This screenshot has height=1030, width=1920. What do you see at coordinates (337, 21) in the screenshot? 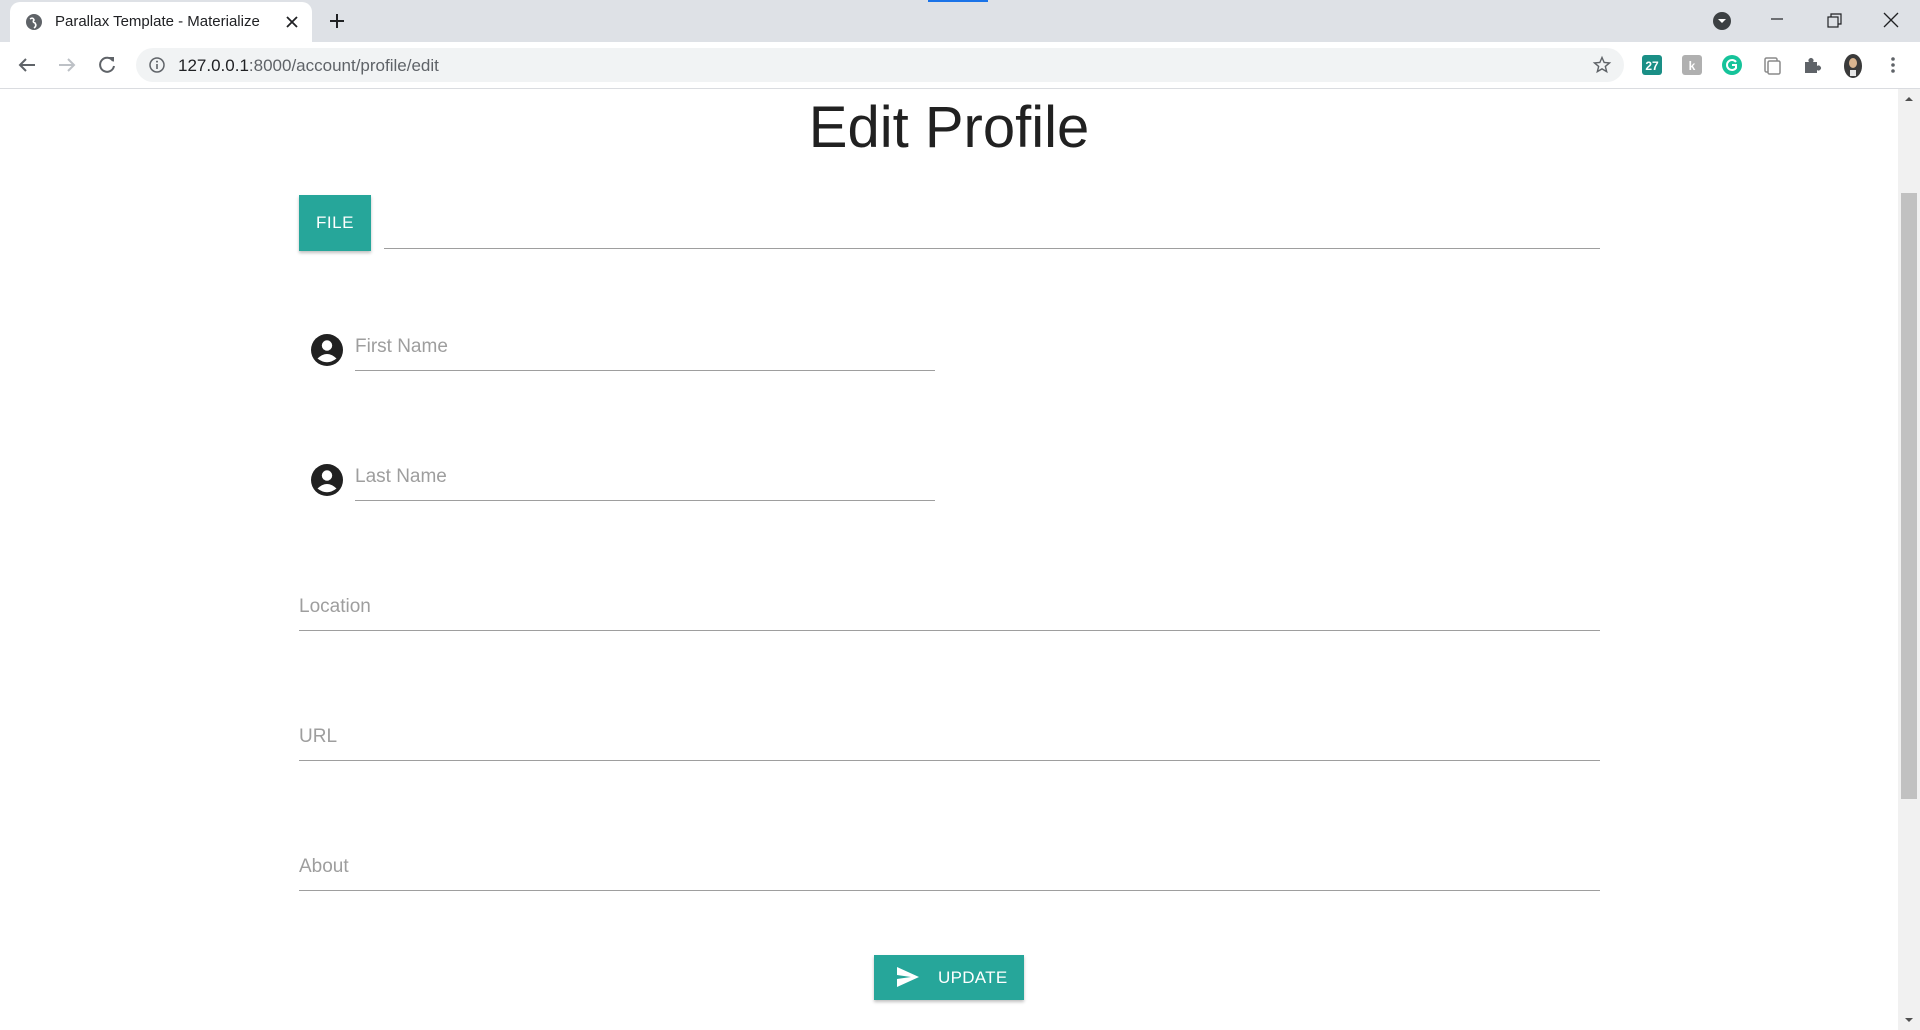
I see `new-tab-icon` at bounding box center [337, 21].